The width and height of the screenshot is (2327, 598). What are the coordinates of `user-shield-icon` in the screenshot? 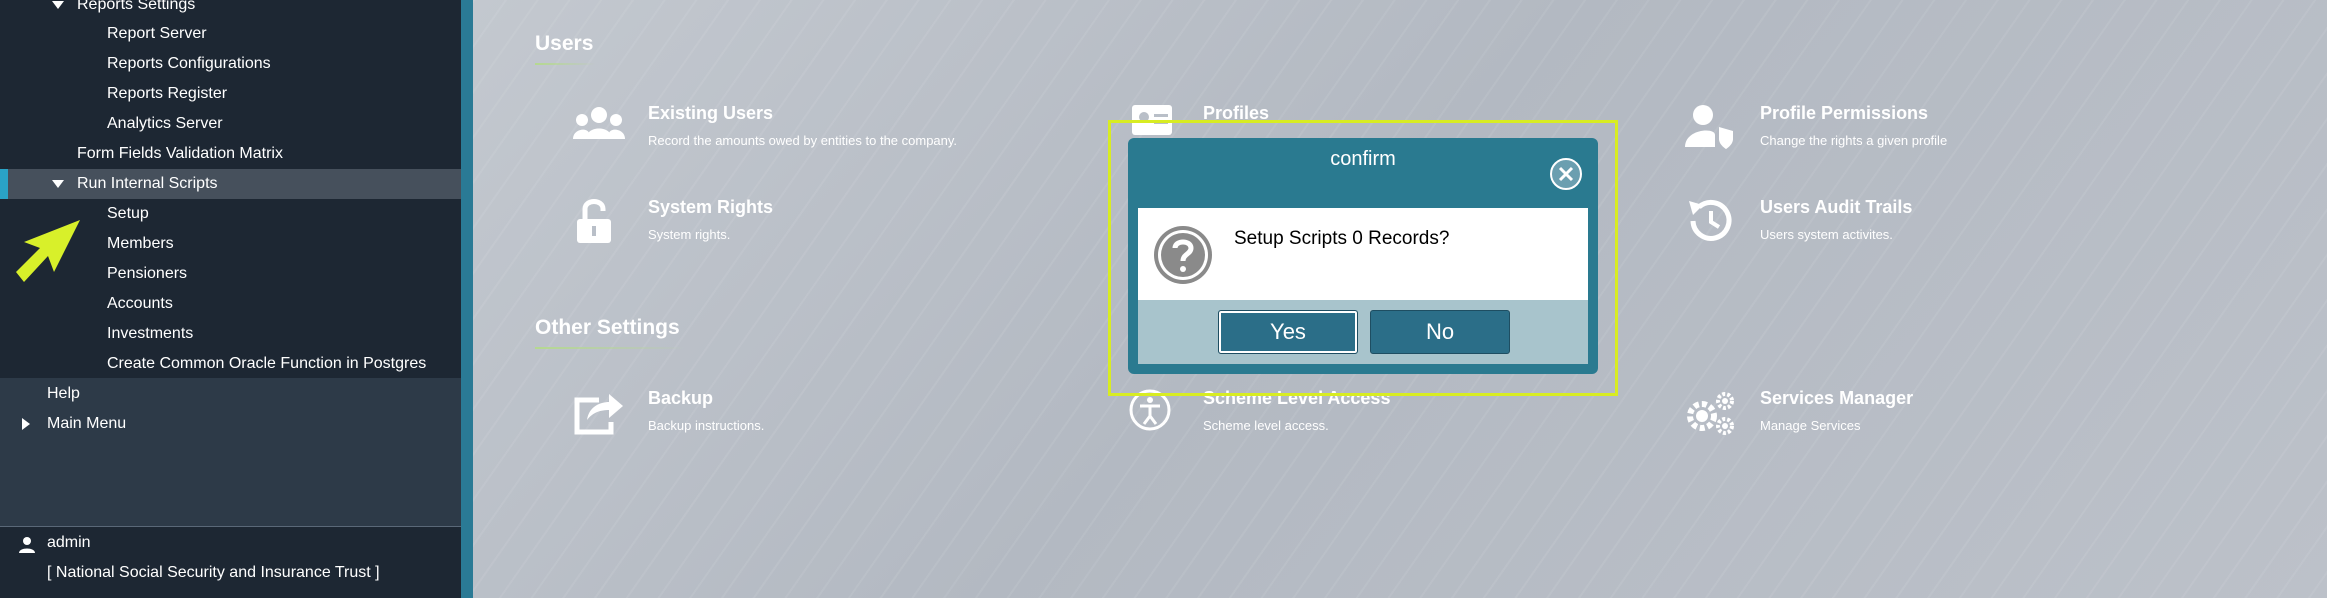 It's located at (1709, 127).